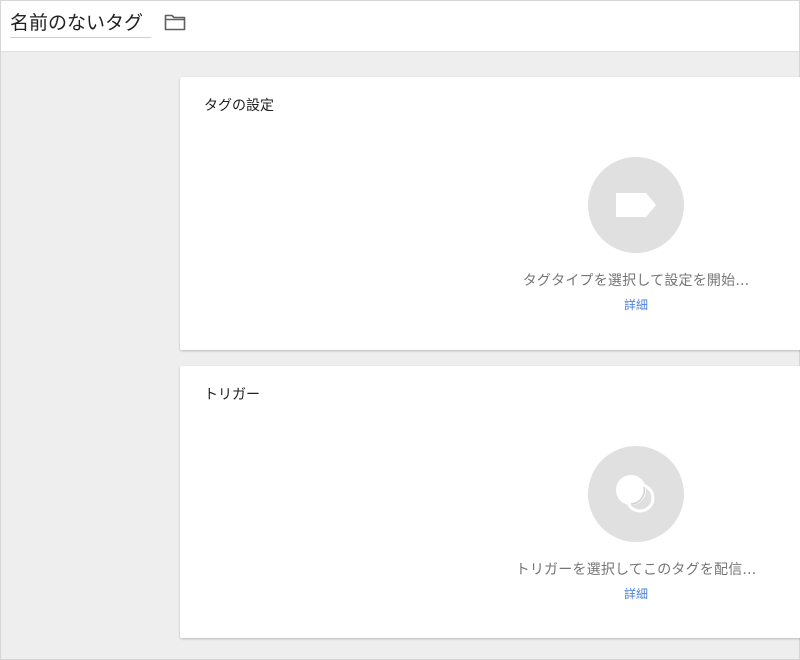 This screenshot has height=660, width=800. What do you see at coordinates (239, 106) in the screenshot?
I see `tag-configuration-title: タグの設定` at bounding box center [239, 106].